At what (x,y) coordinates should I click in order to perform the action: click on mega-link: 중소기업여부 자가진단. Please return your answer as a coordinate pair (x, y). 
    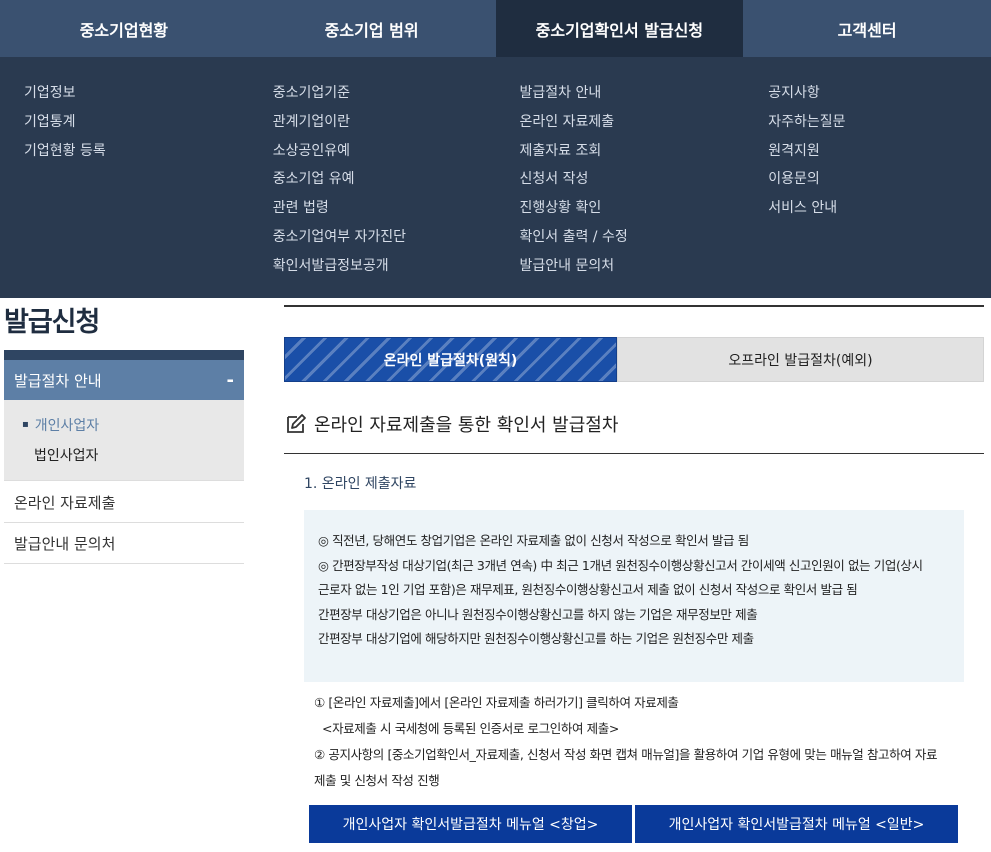
    Looking at the image, I should click on (384, 241).